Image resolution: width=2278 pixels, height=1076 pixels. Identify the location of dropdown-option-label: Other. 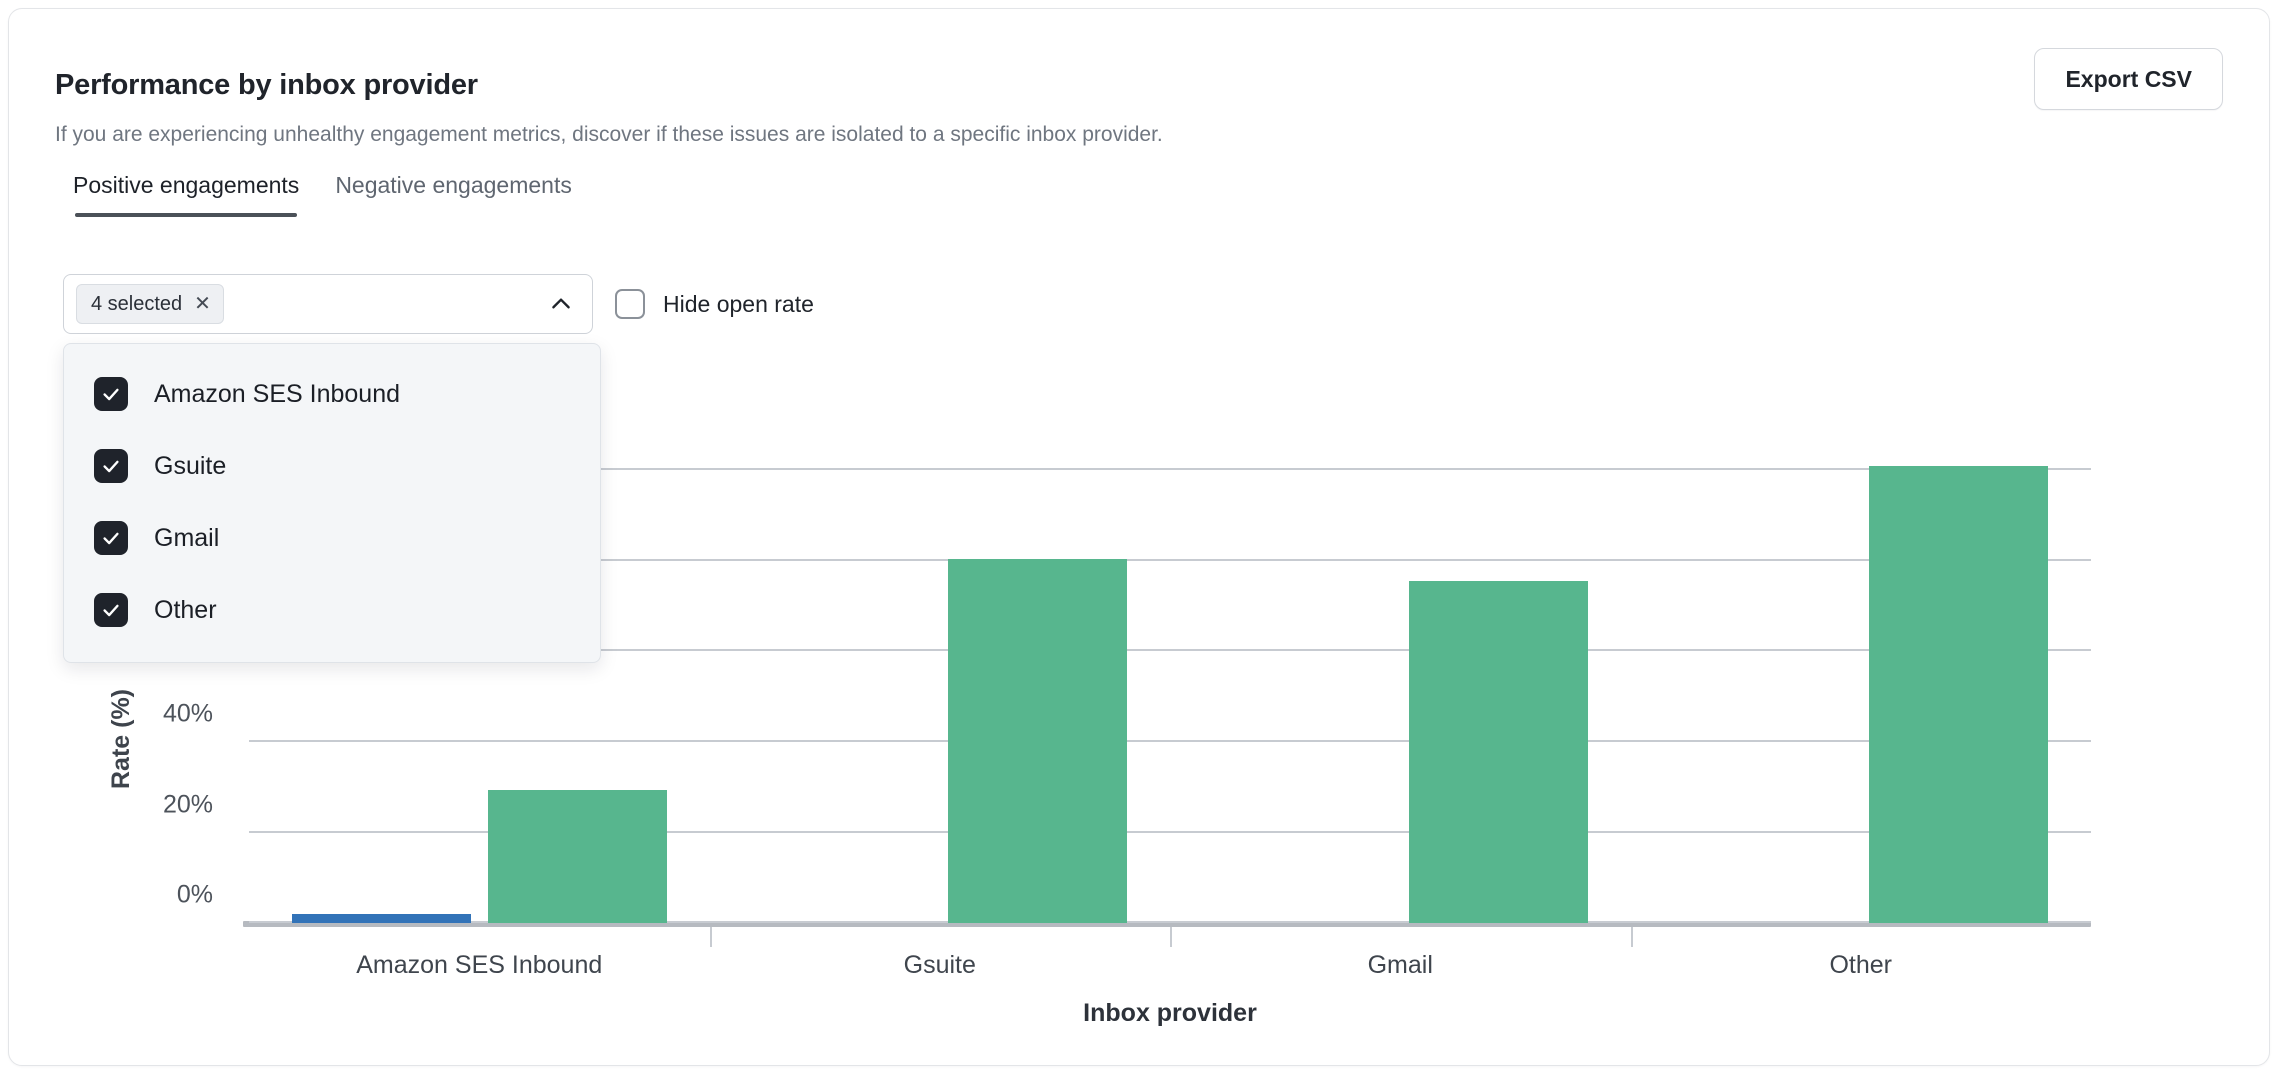
(185, 609).